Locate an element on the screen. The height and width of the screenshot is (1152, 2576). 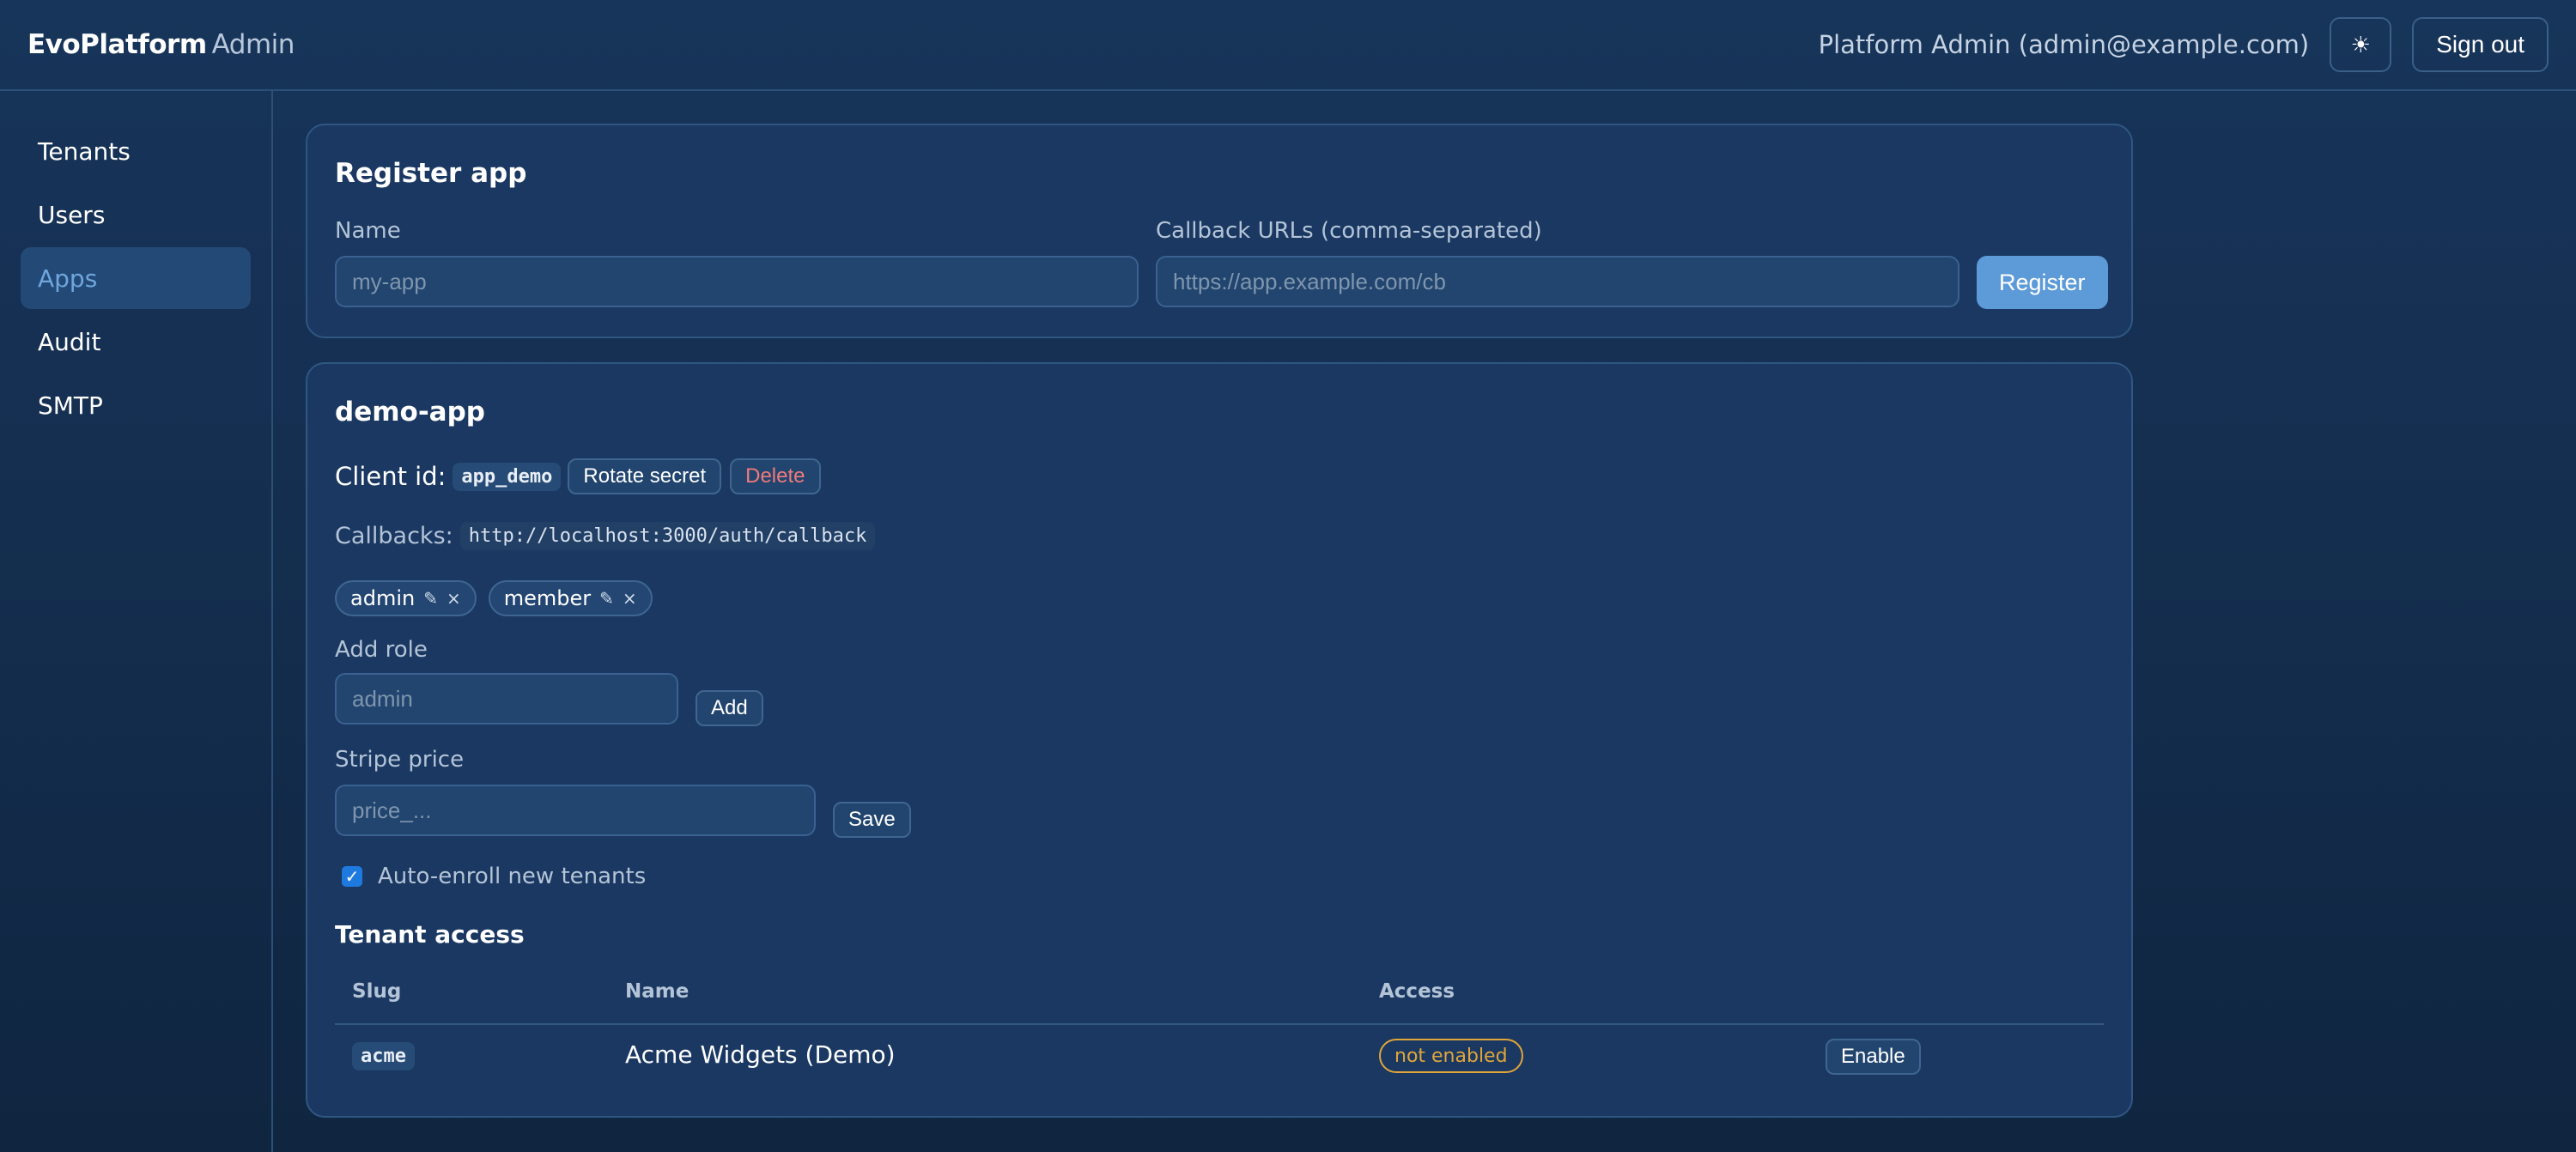
name-field-label: Name is located at coordinates (368, 231).